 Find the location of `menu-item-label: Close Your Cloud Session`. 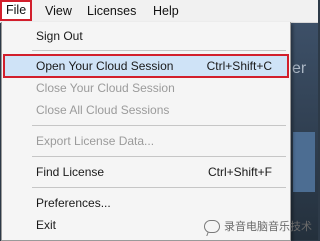

menu-item-label: Close Your Cloud Session is located at coordinates (105, 88).